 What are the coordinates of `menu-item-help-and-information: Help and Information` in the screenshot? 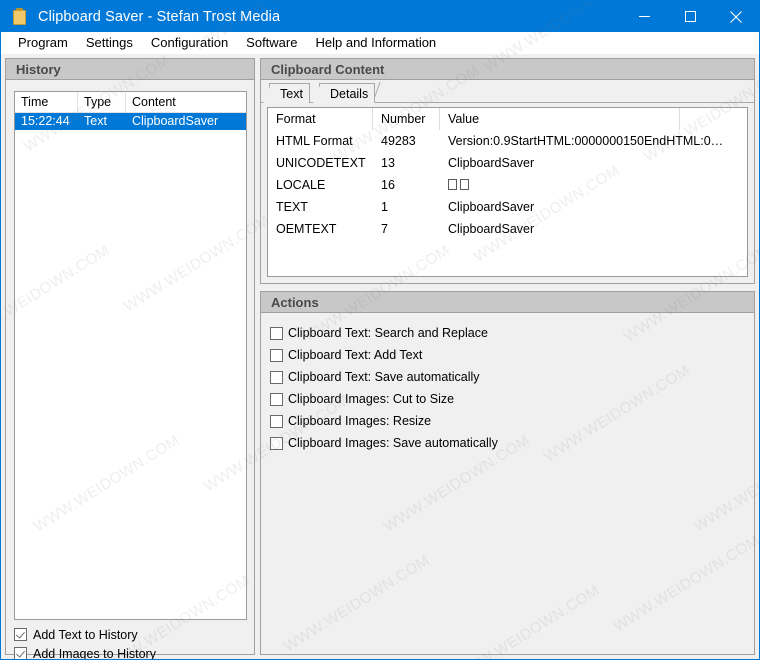 It's located at (375, 43).